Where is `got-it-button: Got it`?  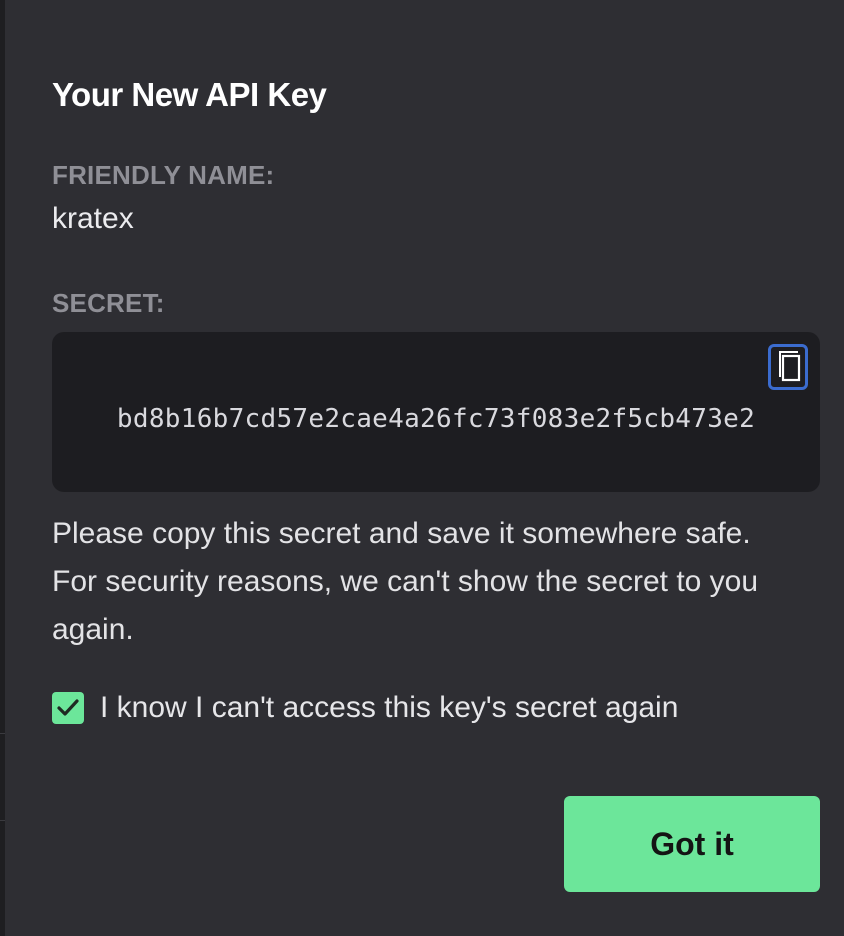
got-it-button: Got it is located at coordinates (692, 844).